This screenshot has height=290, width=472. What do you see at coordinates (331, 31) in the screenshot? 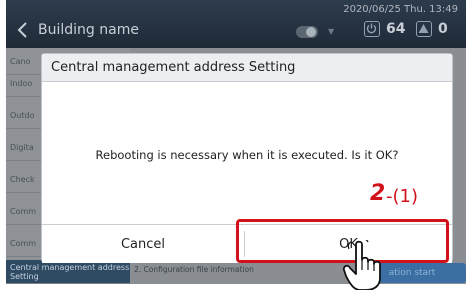
I see `chevron-down-icon: ▼` at bounding box center [331, 31].